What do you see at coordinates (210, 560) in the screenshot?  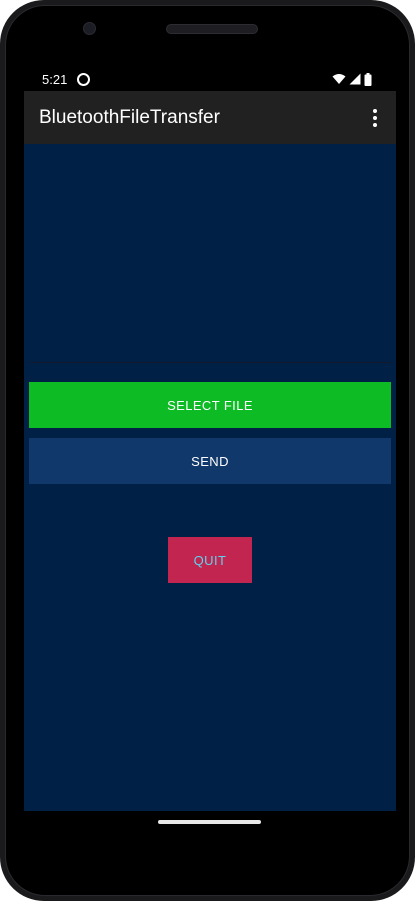 I see `quit-button: QUIT` at bounding box center [210, 560].